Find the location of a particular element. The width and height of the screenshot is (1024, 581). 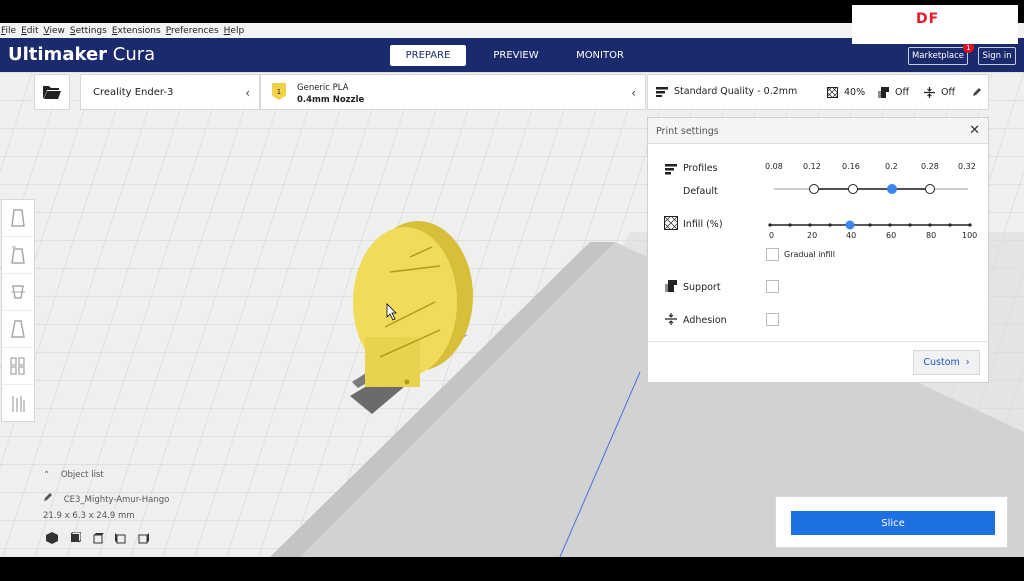

top-view-icon is located at coordinates (98, 538).